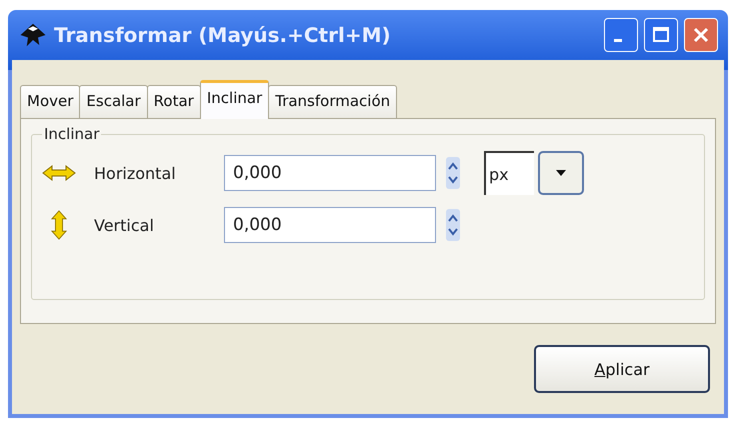 This screenshot has width=734, height=425. I want to click on minimize-icon, so click(618, 40).